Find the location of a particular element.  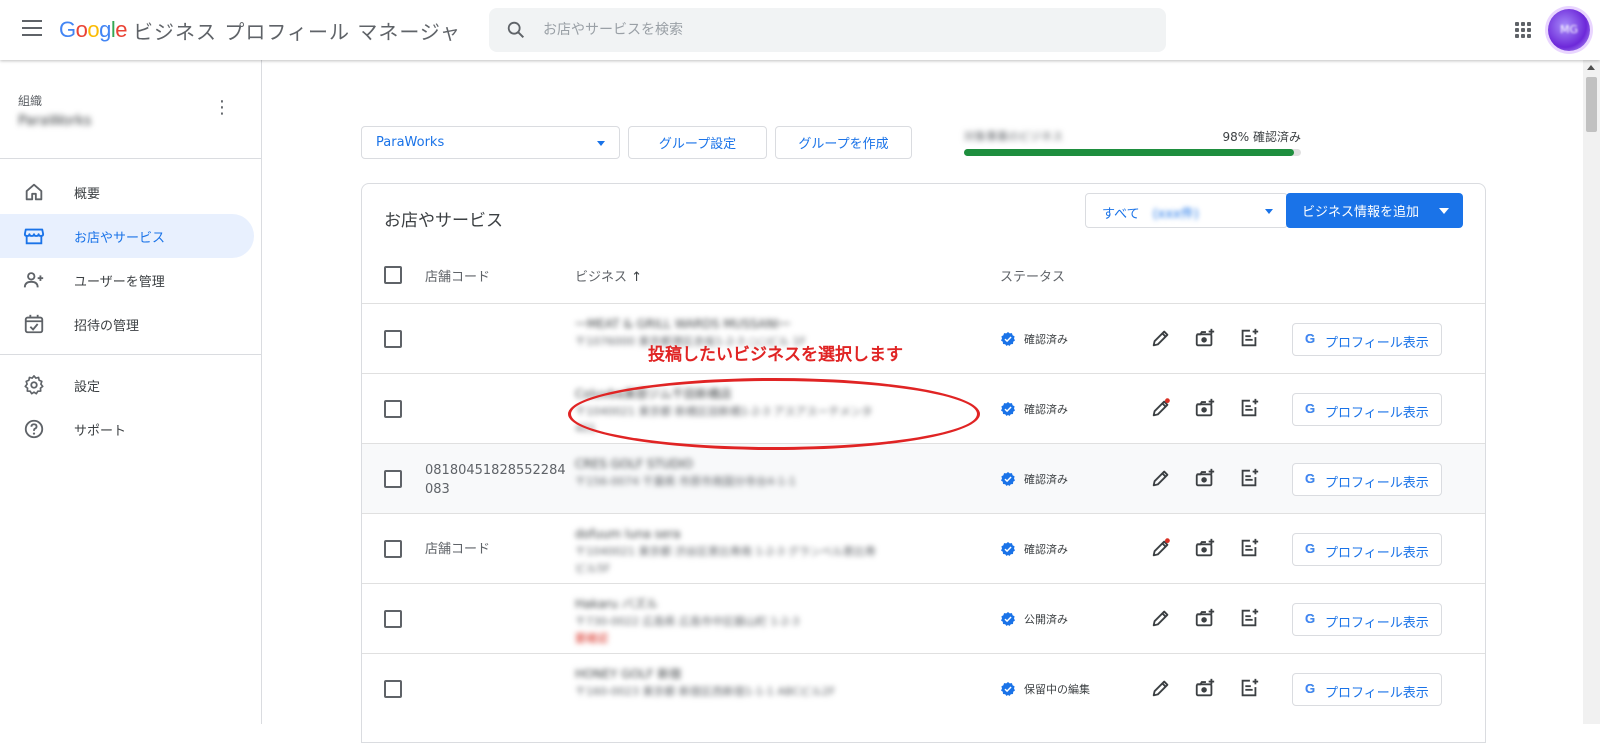

card-title: お店やサービス is located at coordinates (443, 221).